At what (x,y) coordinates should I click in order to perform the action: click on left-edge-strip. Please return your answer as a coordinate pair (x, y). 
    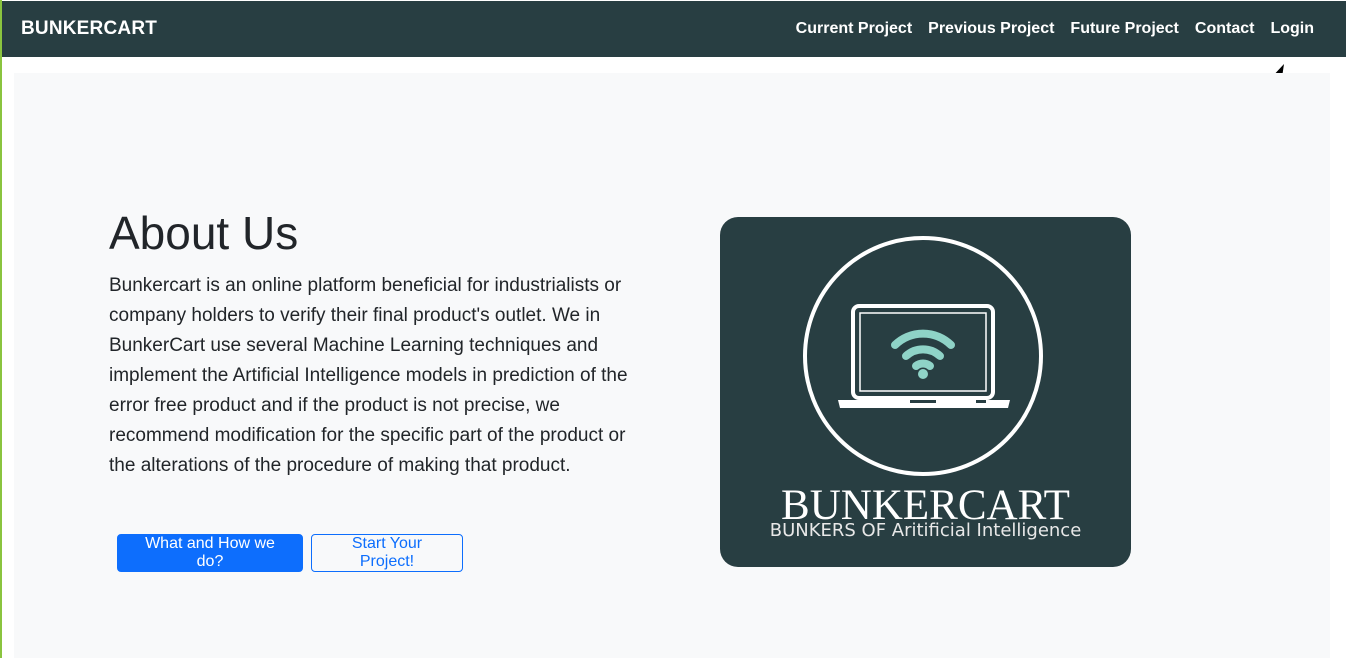
    Looking at the image, I should click on (1, 329).